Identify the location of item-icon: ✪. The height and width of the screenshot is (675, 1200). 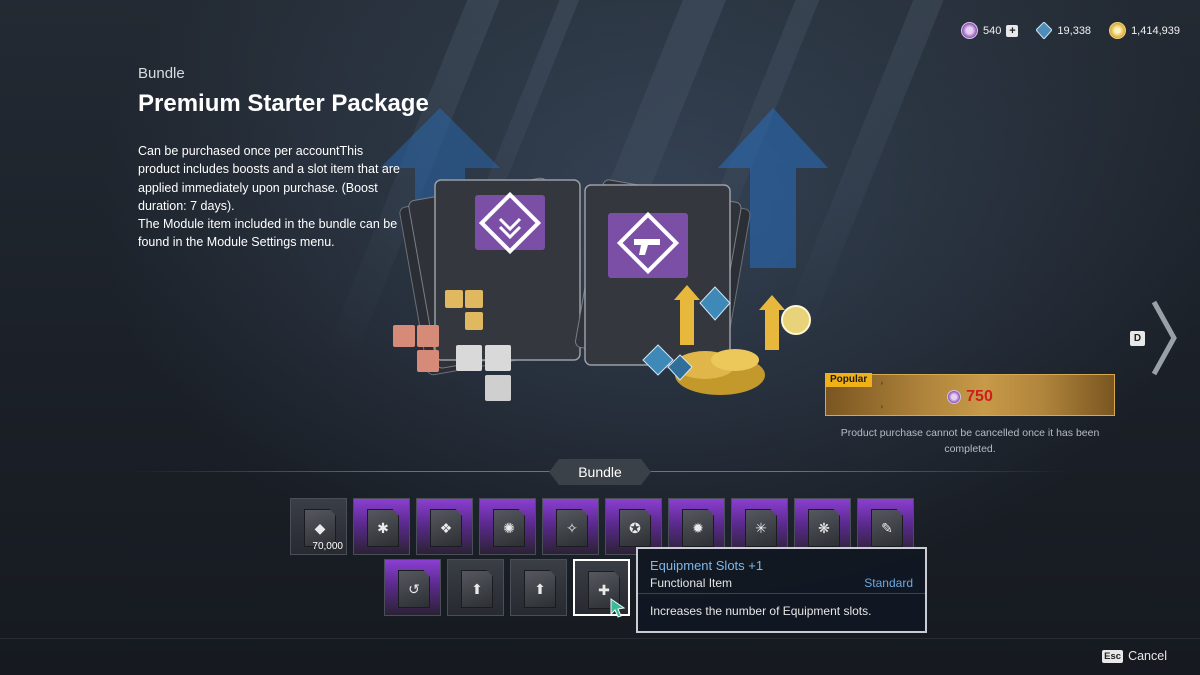
(635, 528).